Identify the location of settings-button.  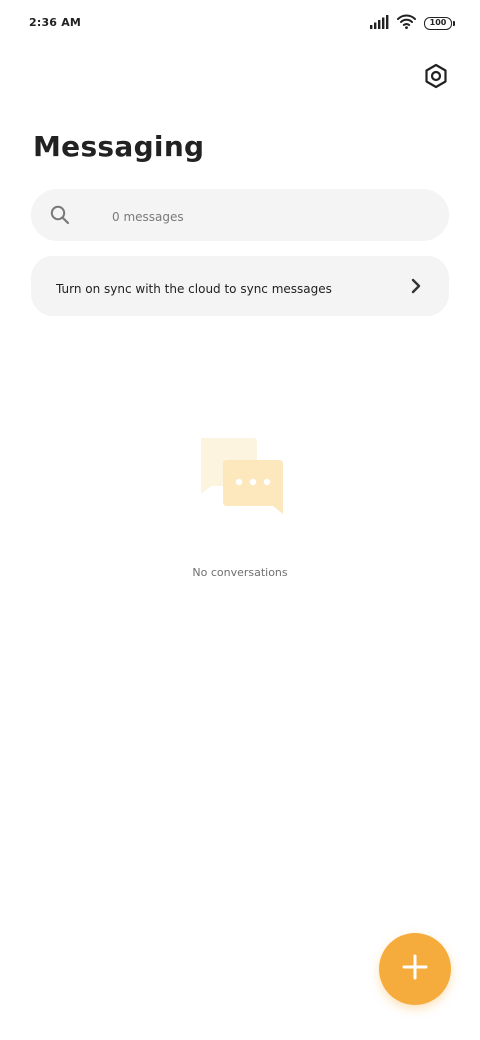
(436, 78).